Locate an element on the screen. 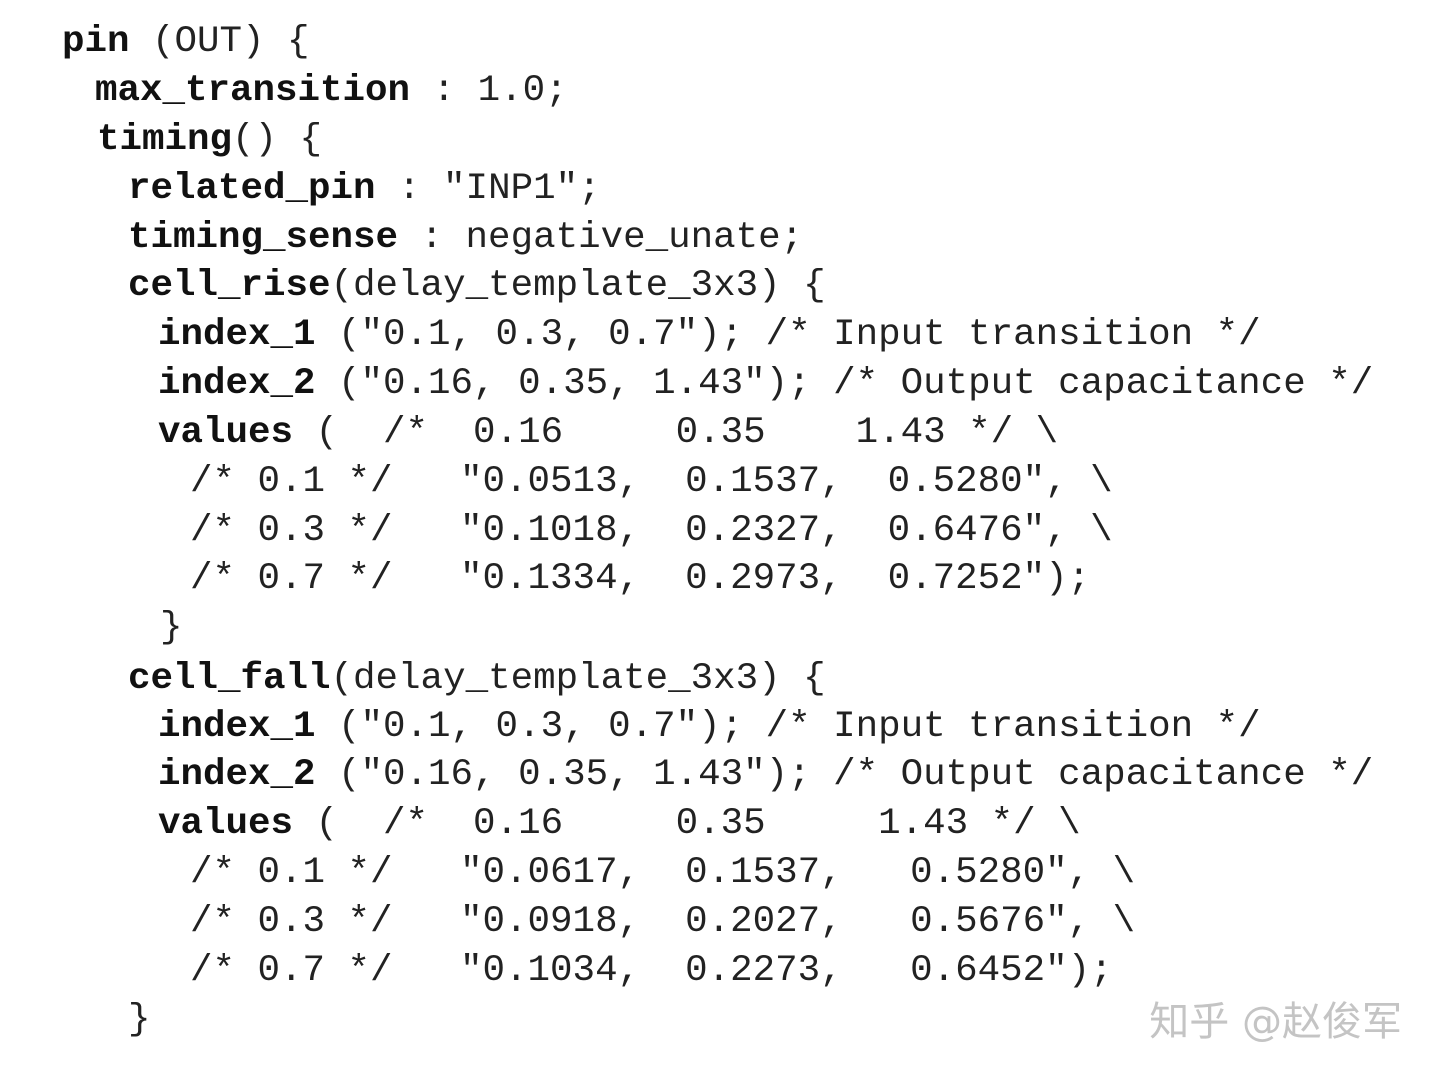  code-text: /* 0.1 */ "0.0513, 0.1537, 0.5280", \ is located at coordinates (651, 482).